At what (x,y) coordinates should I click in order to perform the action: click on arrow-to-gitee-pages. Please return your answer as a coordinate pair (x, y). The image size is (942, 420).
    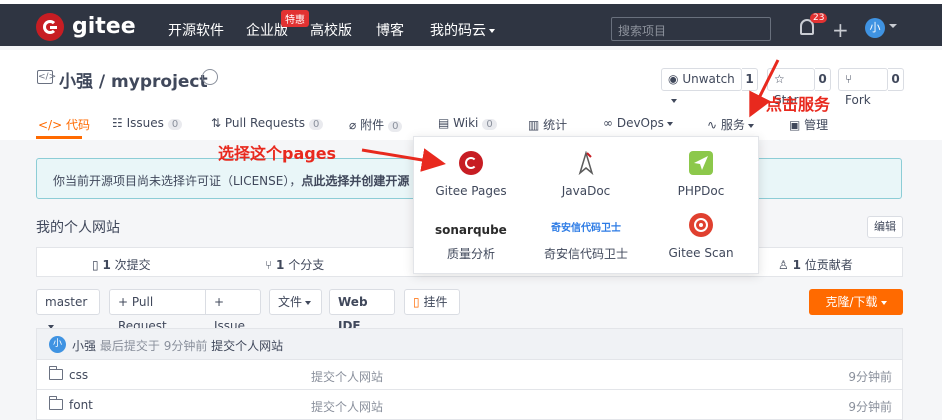
    Looking at the image, I should click on (403, 160).